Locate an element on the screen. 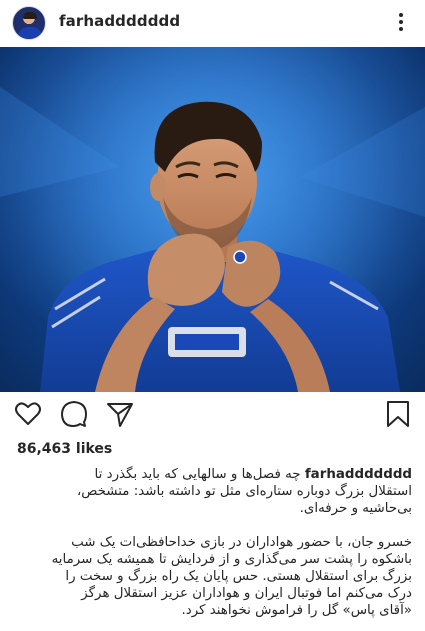 The image size is (425, 631). comment-icon is located at coordinates (74, 414).